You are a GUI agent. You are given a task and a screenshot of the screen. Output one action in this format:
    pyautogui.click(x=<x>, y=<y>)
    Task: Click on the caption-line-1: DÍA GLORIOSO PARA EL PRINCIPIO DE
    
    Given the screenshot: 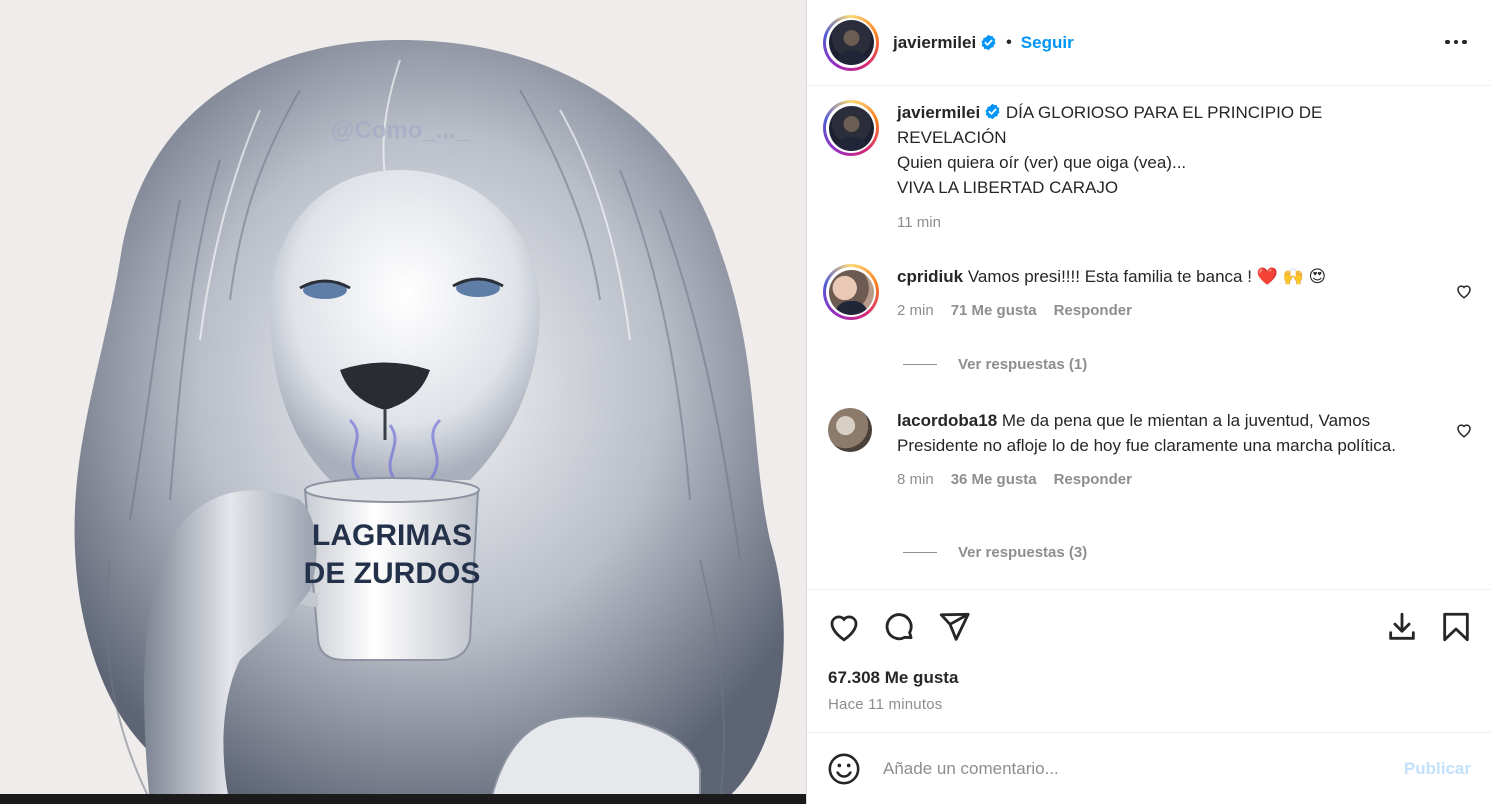 What is the action you would take?
    pyautogui.click(x=1164, y=112)
    